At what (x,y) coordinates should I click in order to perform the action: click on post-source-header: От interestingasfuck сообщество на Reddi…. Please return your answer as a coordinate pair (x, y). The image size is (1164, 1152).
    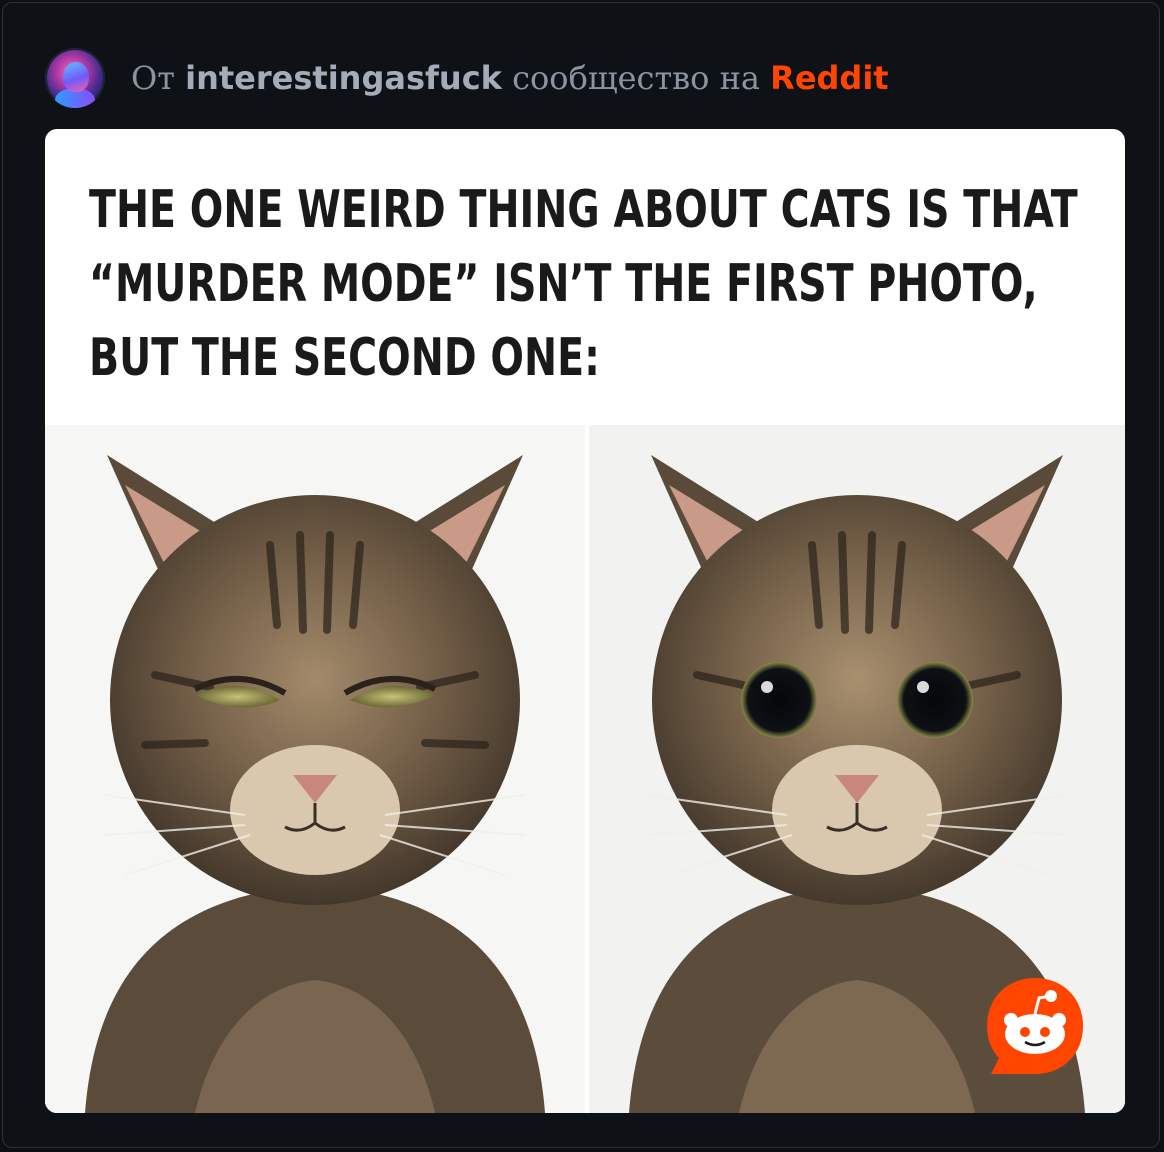
    Looking at the image, I should click on (467, 78).